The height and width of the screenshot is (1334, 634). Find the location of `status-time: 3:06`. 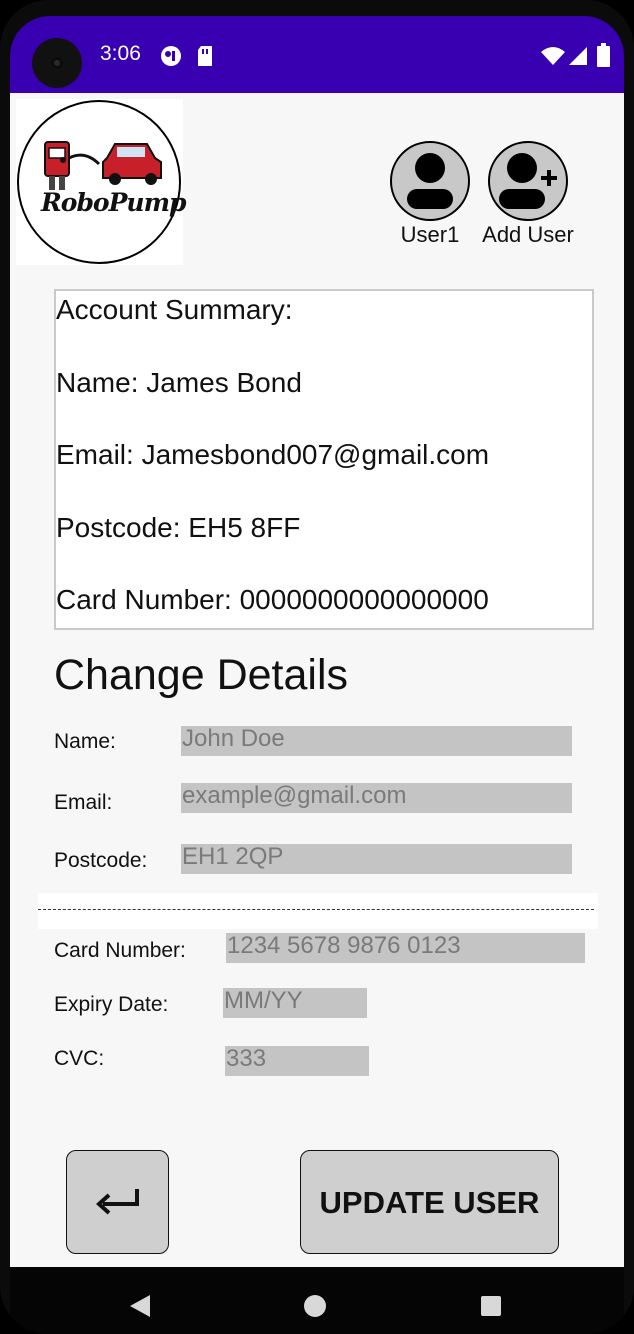

status-time: 3:06 is located at coordinates (120, 53).